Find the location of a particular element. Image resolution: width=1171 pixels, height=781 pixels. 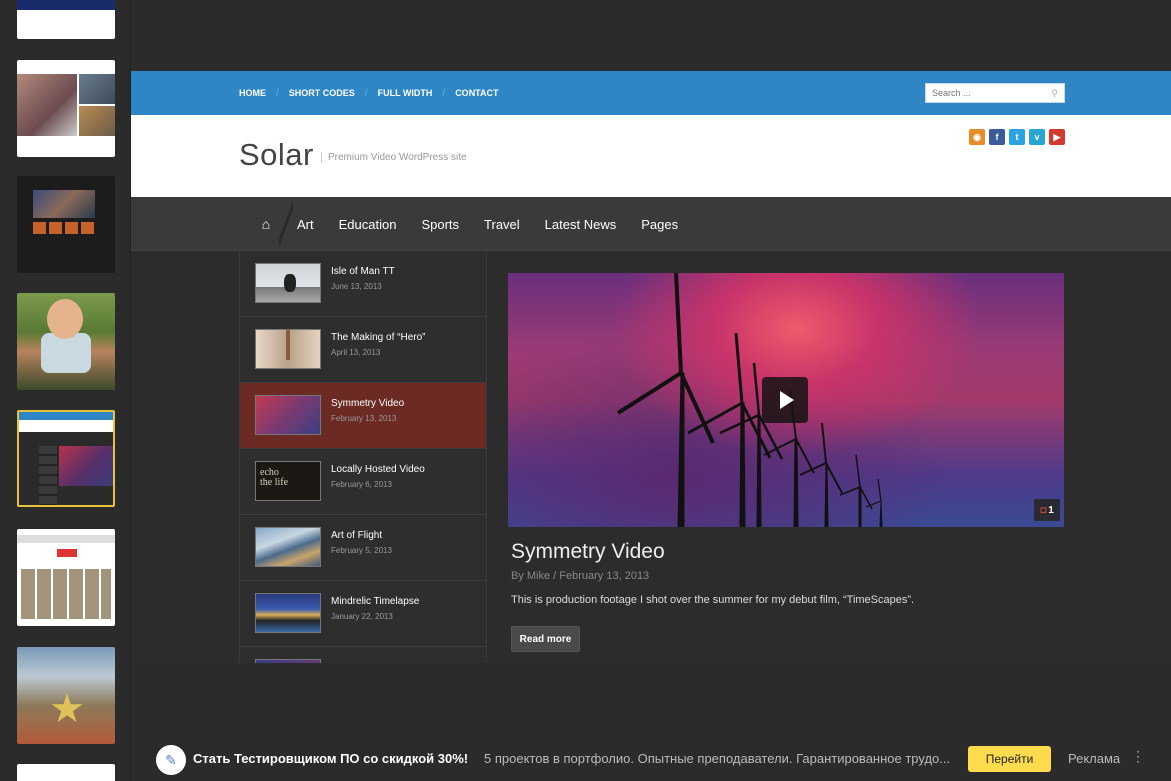

mainnav-item-pages: Pages is located at coordinates (659, 224).